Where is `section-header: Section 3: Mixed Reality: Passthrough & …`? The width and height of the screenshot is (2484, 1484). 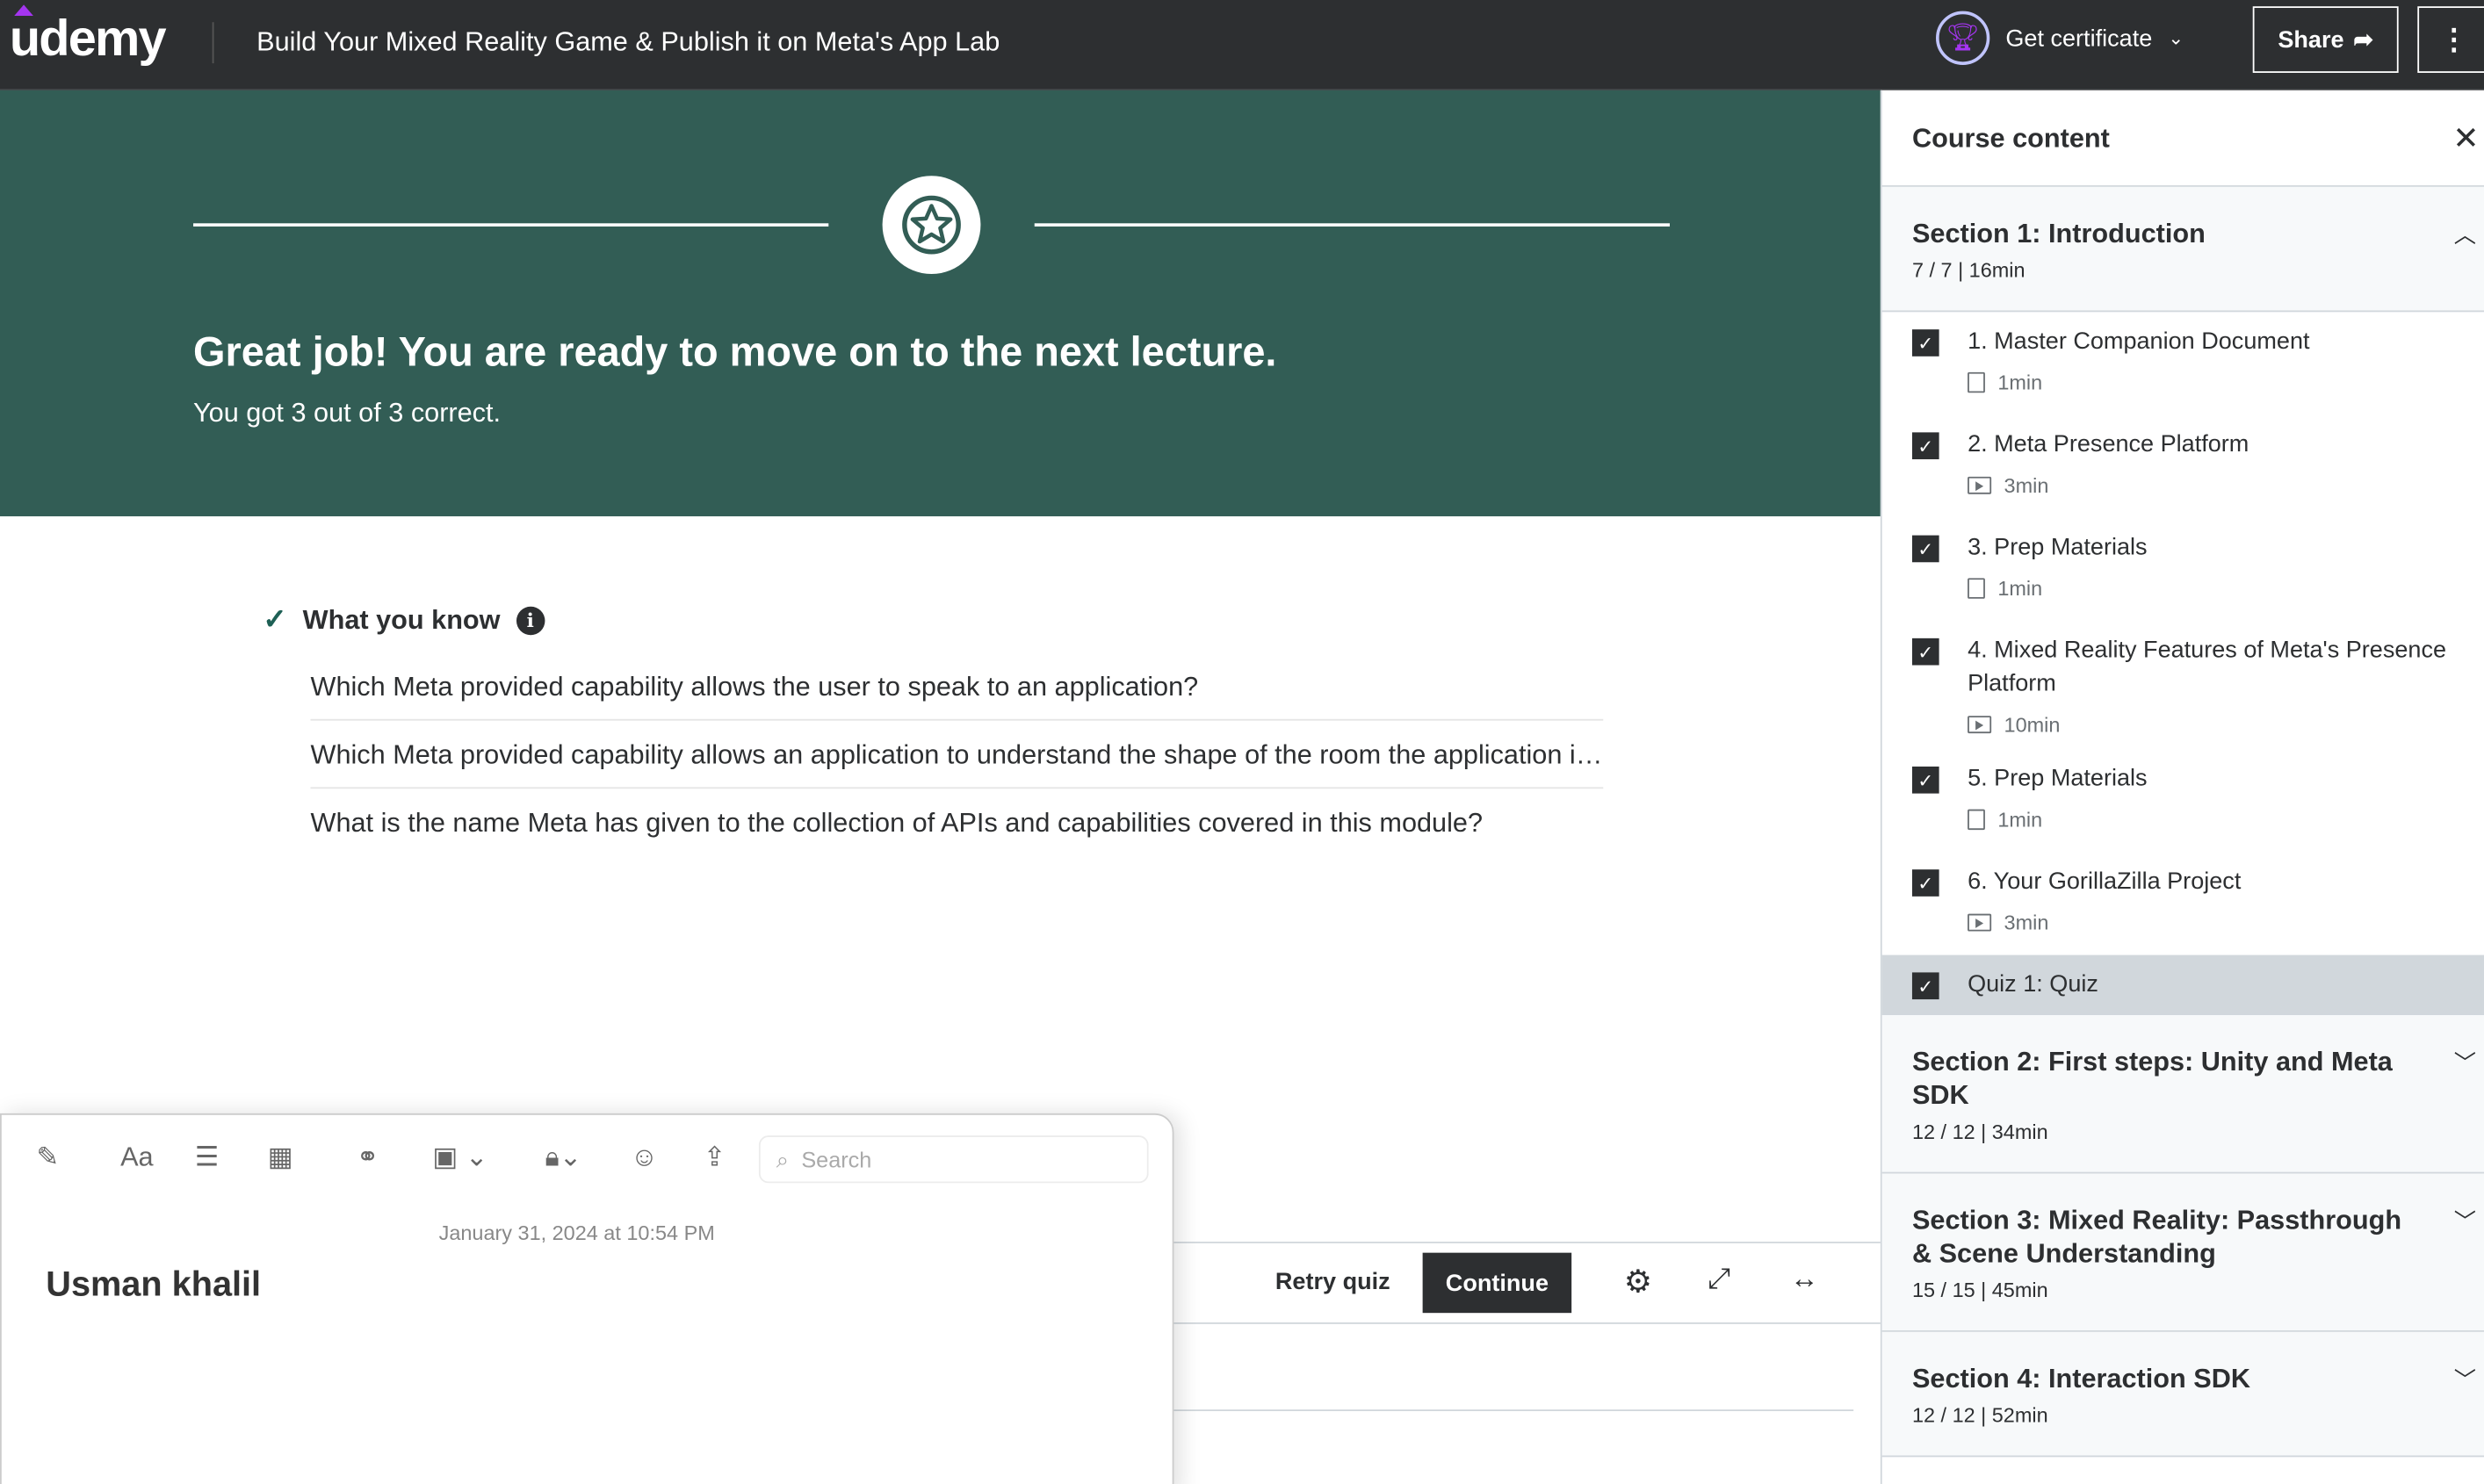
section-header: Section 3: Mixed Reality: Passthrough & … is located at coordinates (2182, 1252).